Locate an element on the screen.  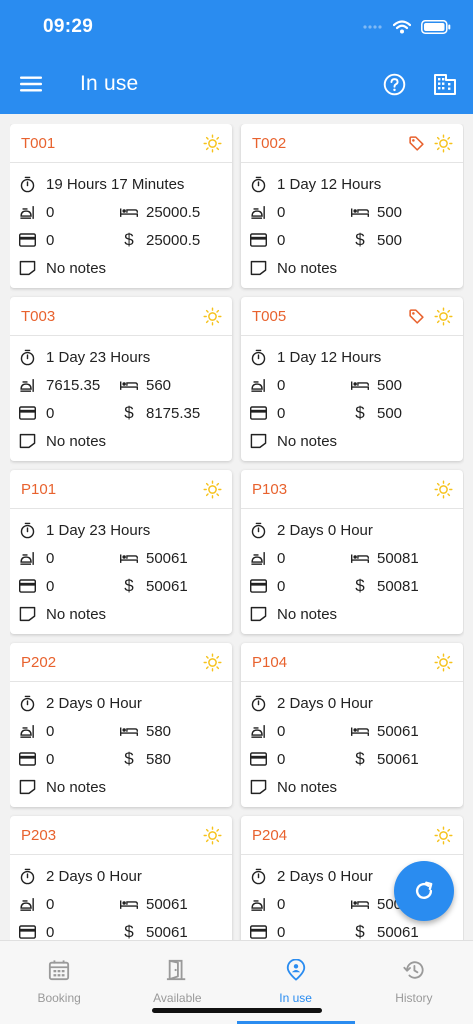
paid-amount: 0 is located at coordinates (50, 413).